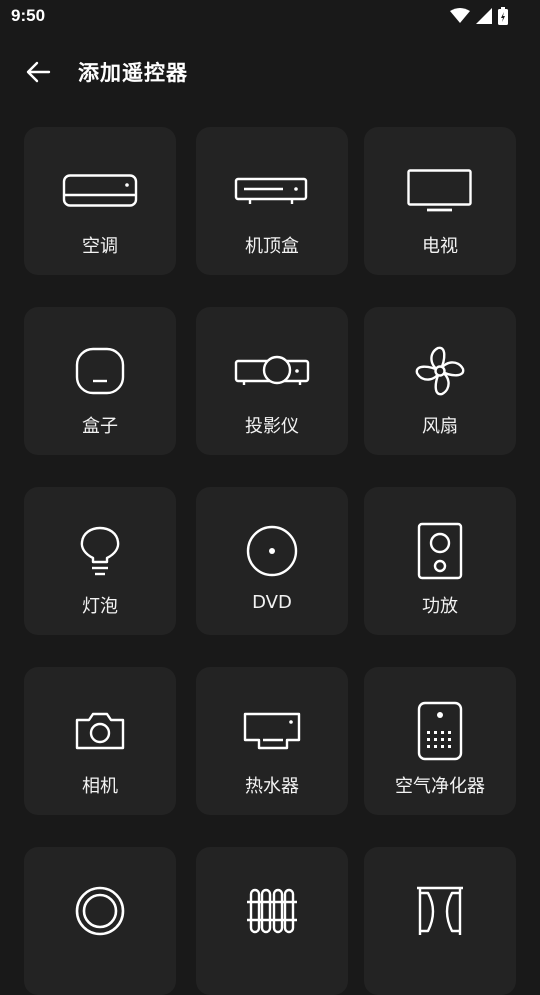 Image resolution: width=540 pixels, height=995 pixels. I want to click on device-card-ring, so click(100, 921).